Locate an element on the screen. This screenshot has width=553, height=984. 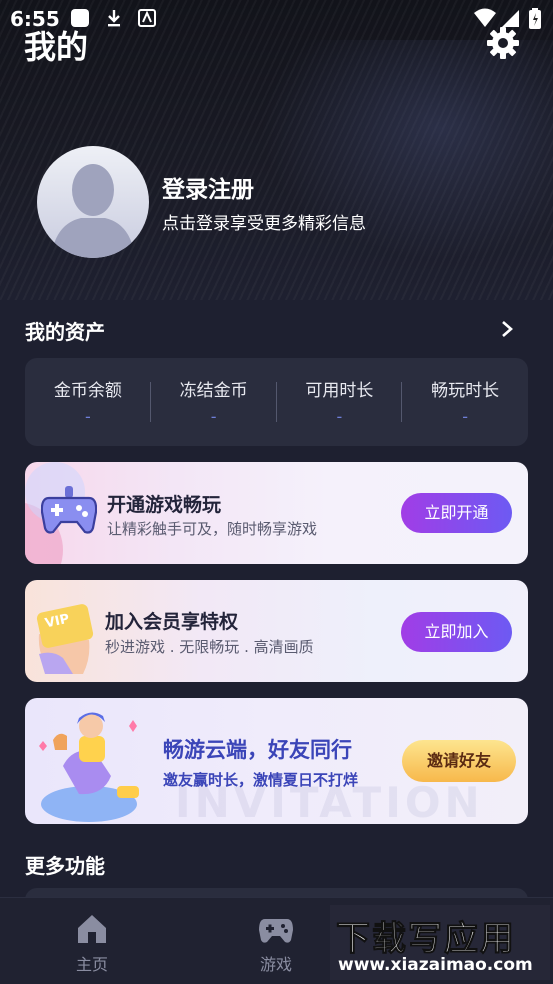
asset-item-frozen-coins: 冻结金币 - is located at coordinates (214, 402).